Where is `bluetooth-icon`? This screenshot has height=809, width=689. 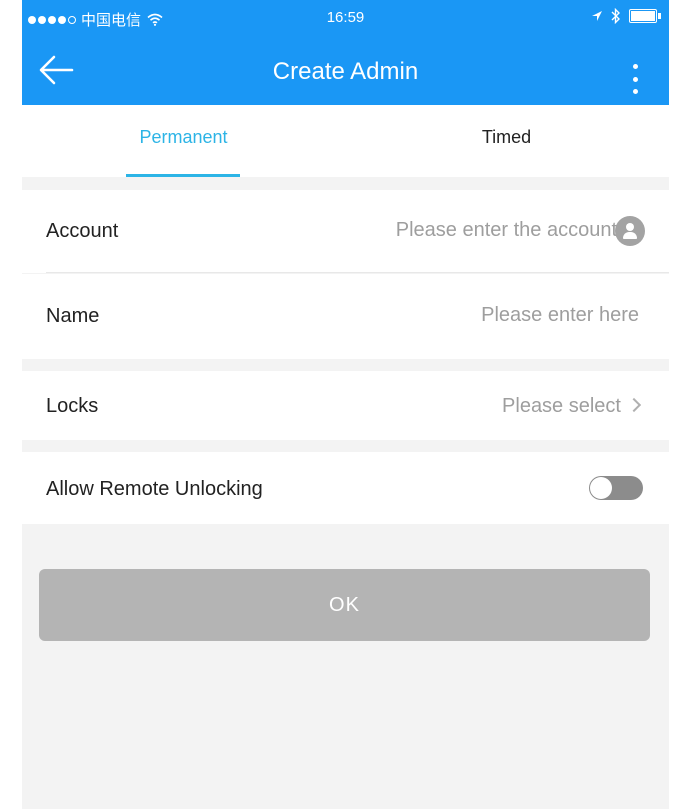
bluetooth-icon is located at coordinates (615, 16).